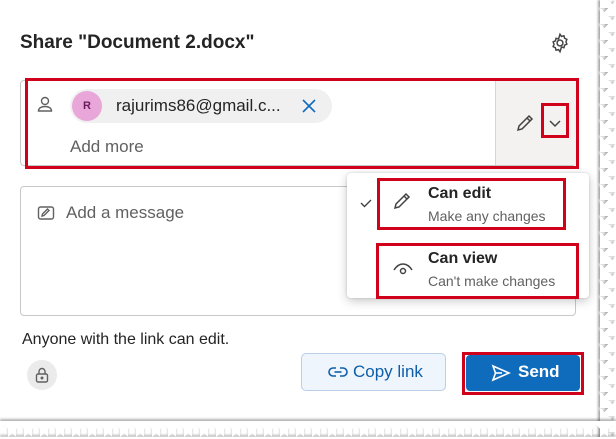 The width and height of the screenshot is (616, 439). I want to click on send-icon, so click(501, 373).